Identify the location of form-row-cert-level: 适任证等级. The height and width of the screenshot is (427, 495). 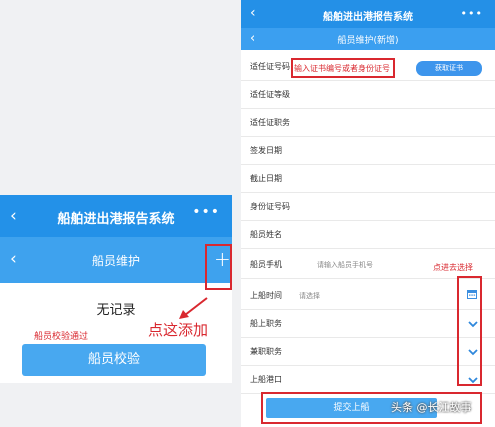
(368, 95).